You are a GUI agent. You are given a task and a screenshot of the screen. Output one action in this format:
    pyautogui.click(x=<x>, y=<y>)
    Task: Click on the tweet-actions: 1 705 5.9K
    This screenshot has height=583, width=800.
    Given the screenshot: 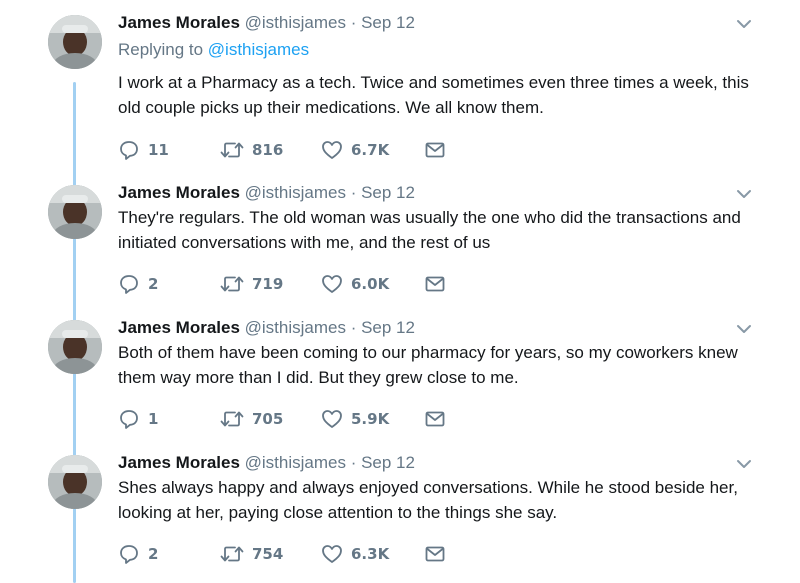 What is the action you would take?
    pyautogui.click(x=288, y=421)
    